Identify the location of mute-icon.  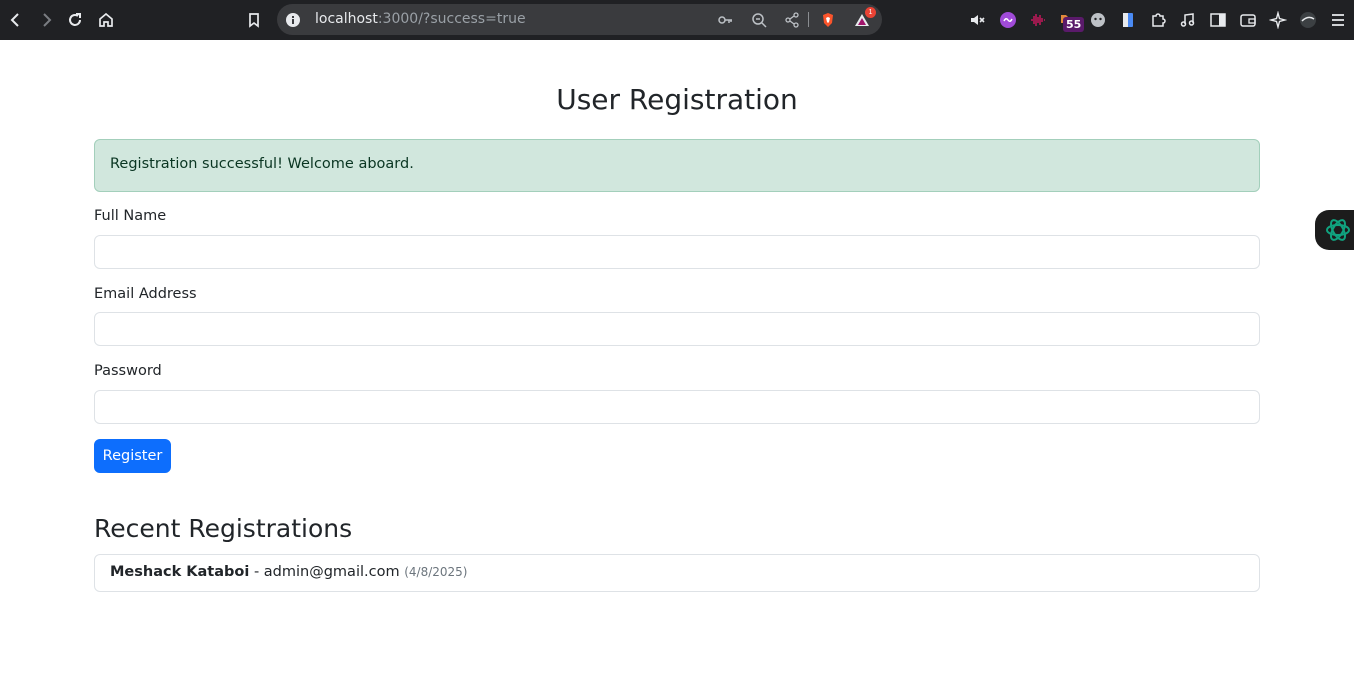
(978, 20).